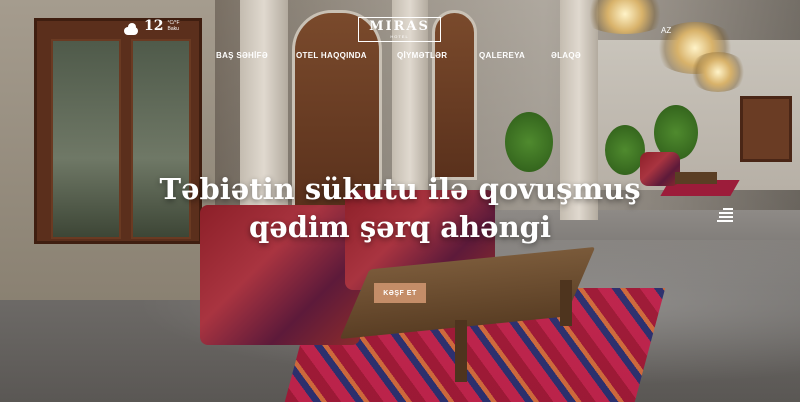 The image size is (800, 402). What do you see at coordinates (566, 55) in the screenshot?
I see `nav-item-contact: ƏLAQƏ` at bounding box center [566, 55].